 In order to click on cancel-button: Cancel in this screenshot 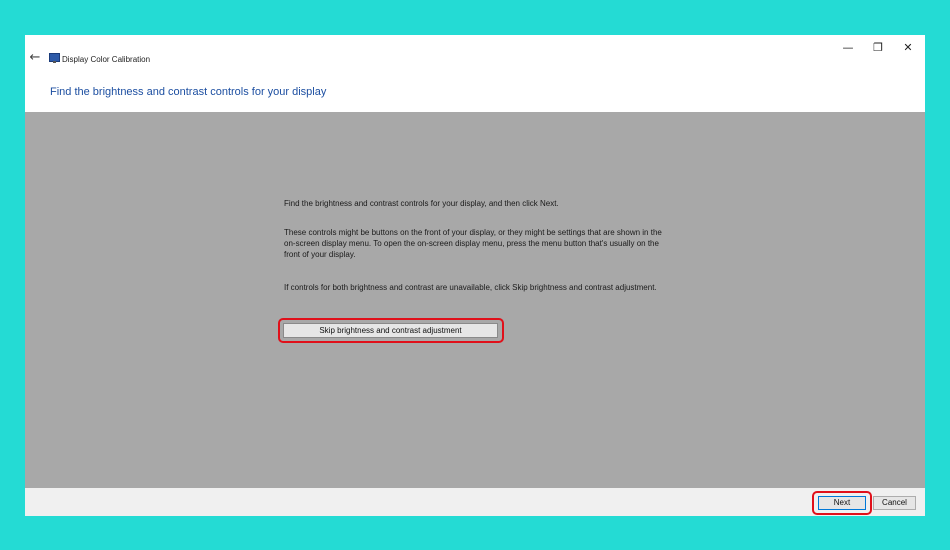, I will do `click(894, 503)`.